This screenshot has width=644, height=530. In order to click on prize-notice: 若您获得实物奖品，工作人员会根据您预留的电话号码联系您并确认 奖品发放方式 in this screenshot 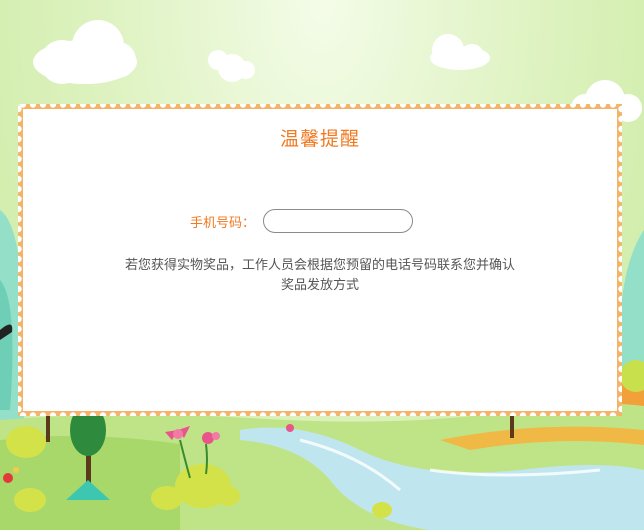, I will do `click(320, 276)`.